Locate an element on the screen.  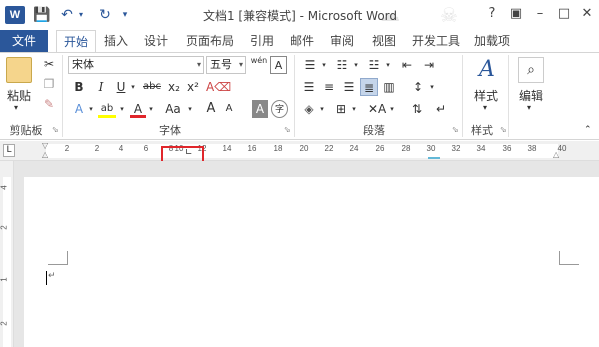
bold-button: B is located at coordinates (79, 87).